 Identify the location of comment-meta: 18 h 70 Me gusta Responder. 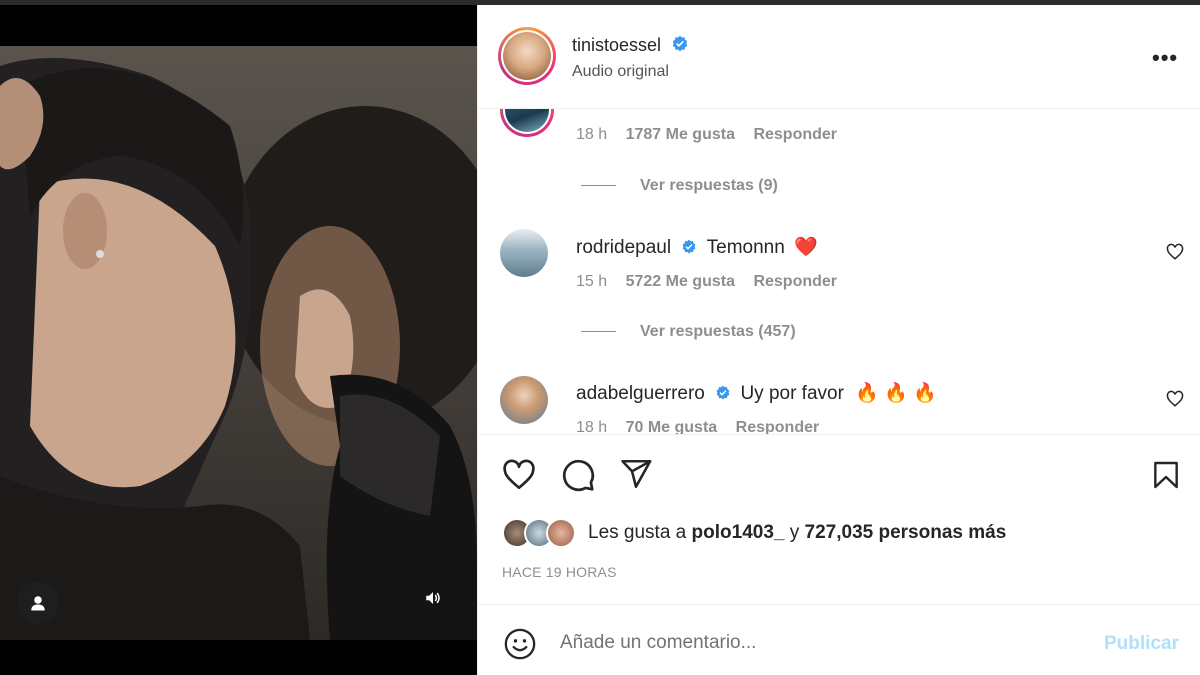
(697, 426).